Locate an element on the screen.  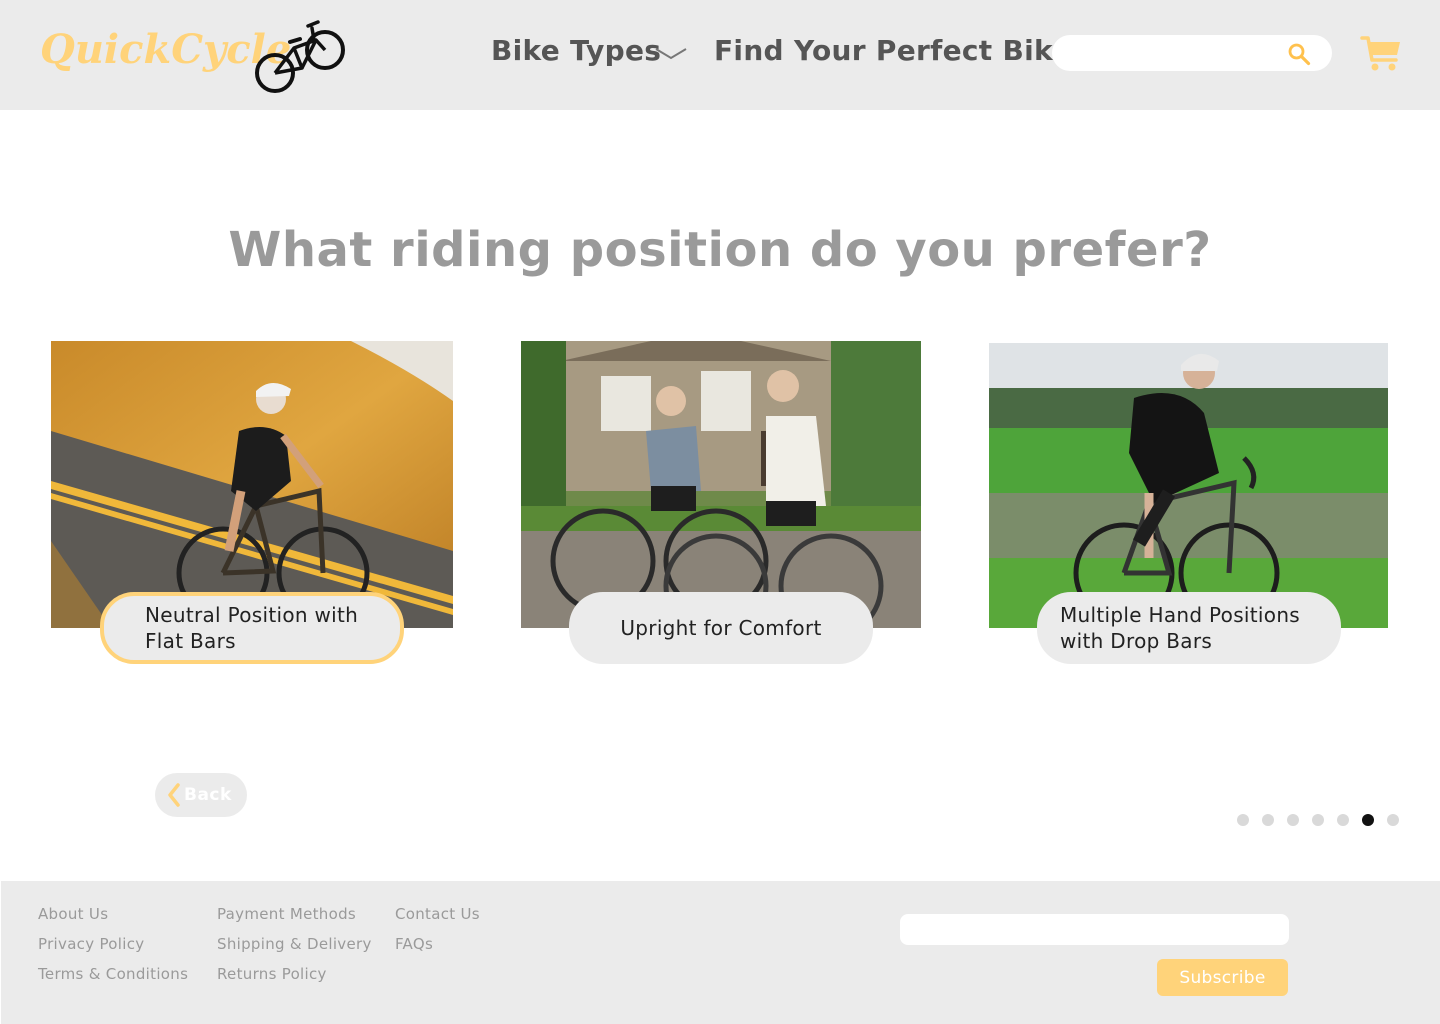
subscribe-button: Subscribe is located at coordinates (1222, 977).